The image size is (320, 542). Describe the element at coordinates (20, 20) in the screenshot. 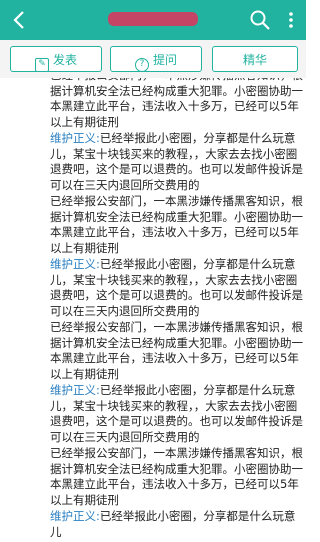

I see `back-arrow-icon` at that location.